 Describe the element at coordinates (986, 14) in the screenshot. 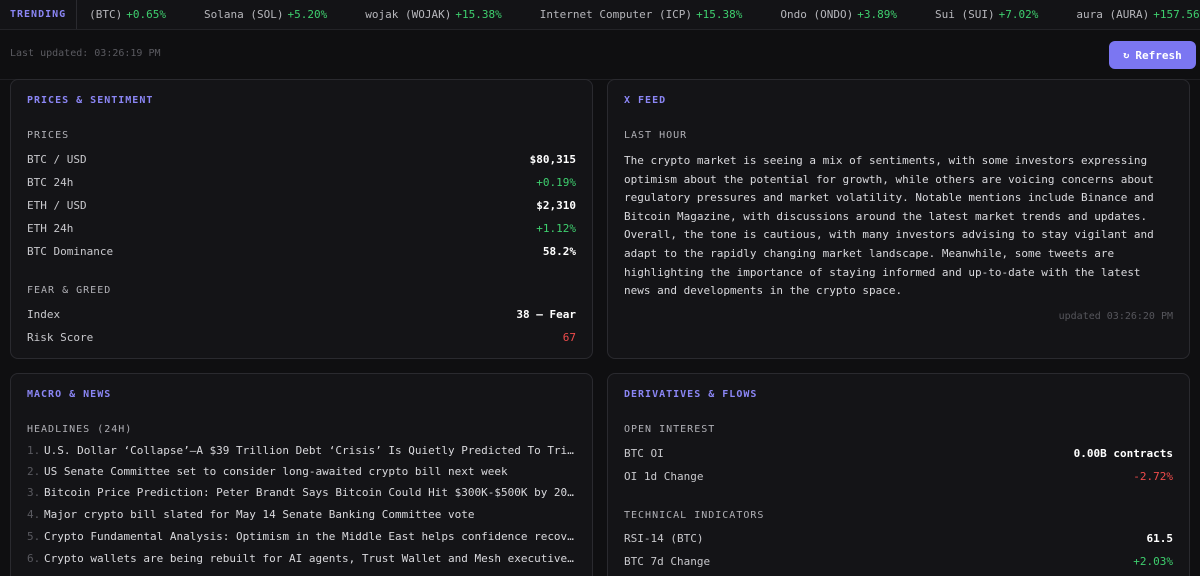

I see `ticker-item: Sui (SUI) +7.02%` at that location.